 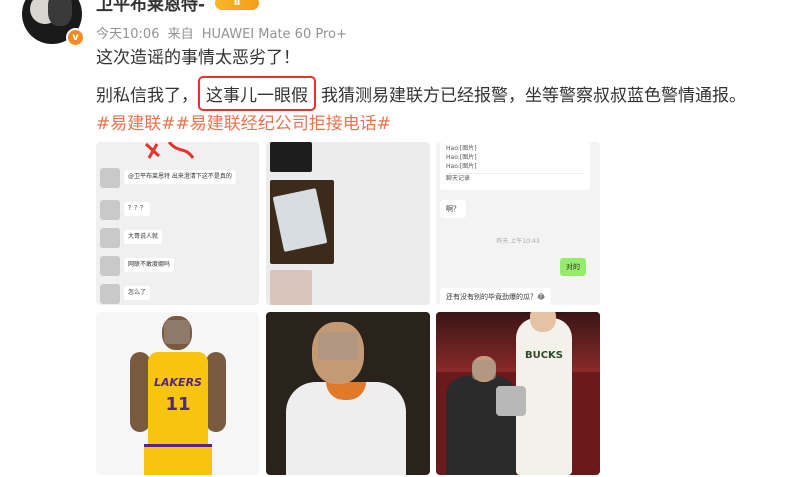 I want to click on source-prefix: 来自, so click(x=180, y=34).